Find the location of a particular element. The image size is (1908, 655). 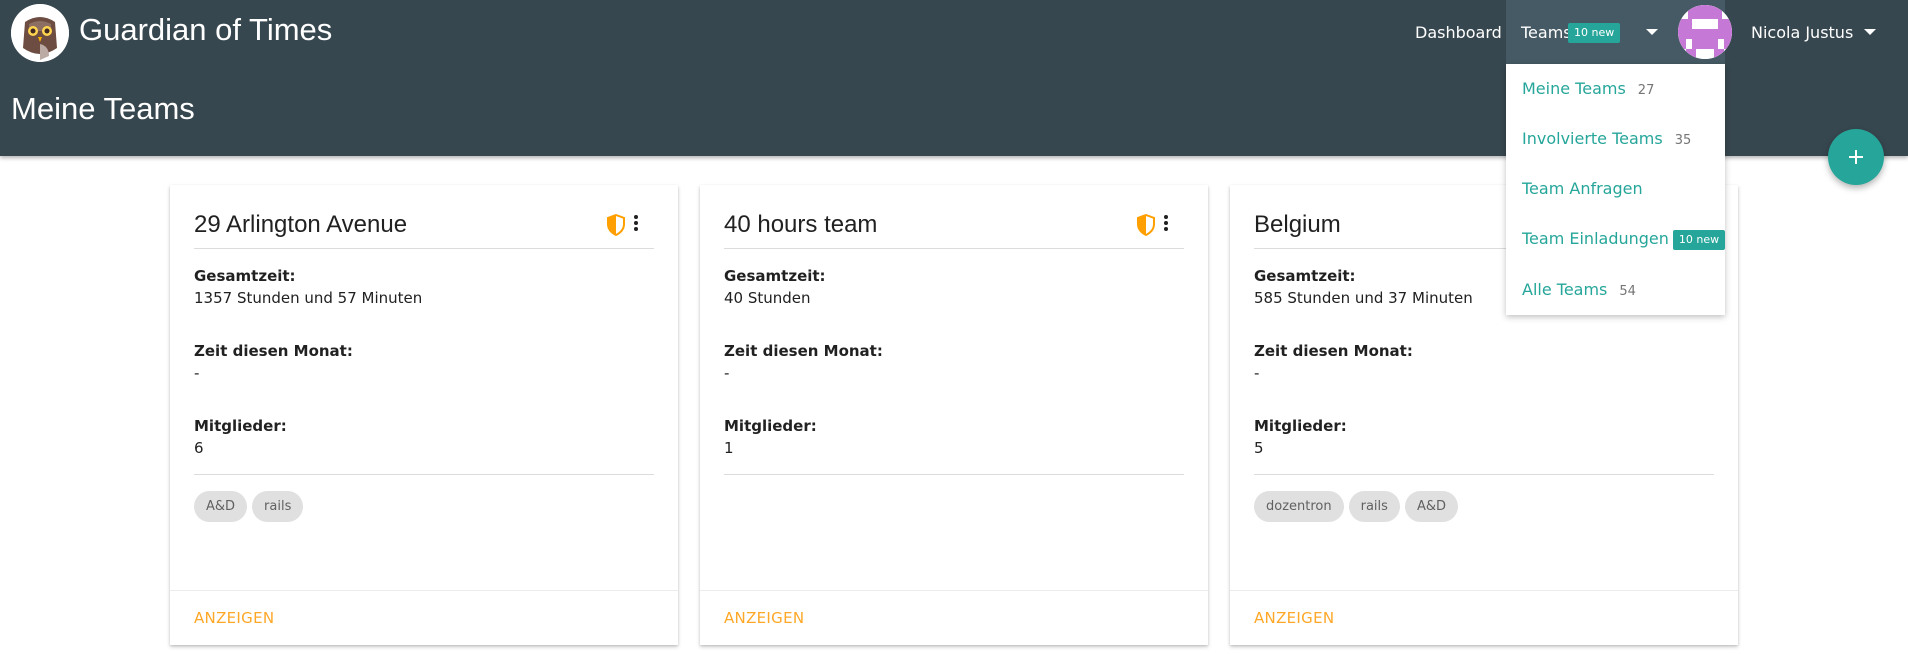

tag-list: dozentron rails A&D is located at coordinates (1356, 506).